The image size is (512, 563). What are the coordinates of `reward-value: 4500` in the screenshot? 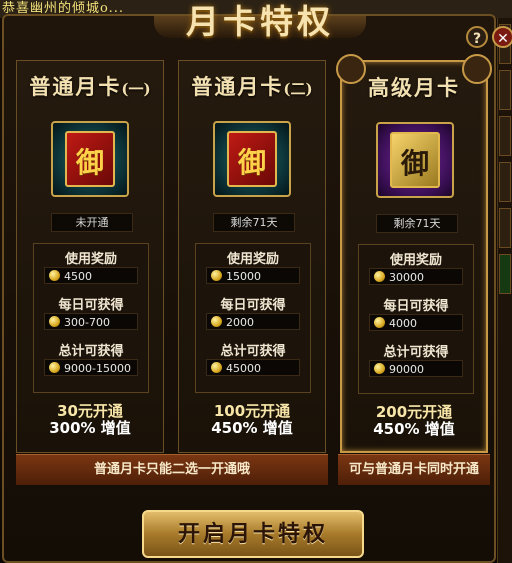 It's located at (91, 275).